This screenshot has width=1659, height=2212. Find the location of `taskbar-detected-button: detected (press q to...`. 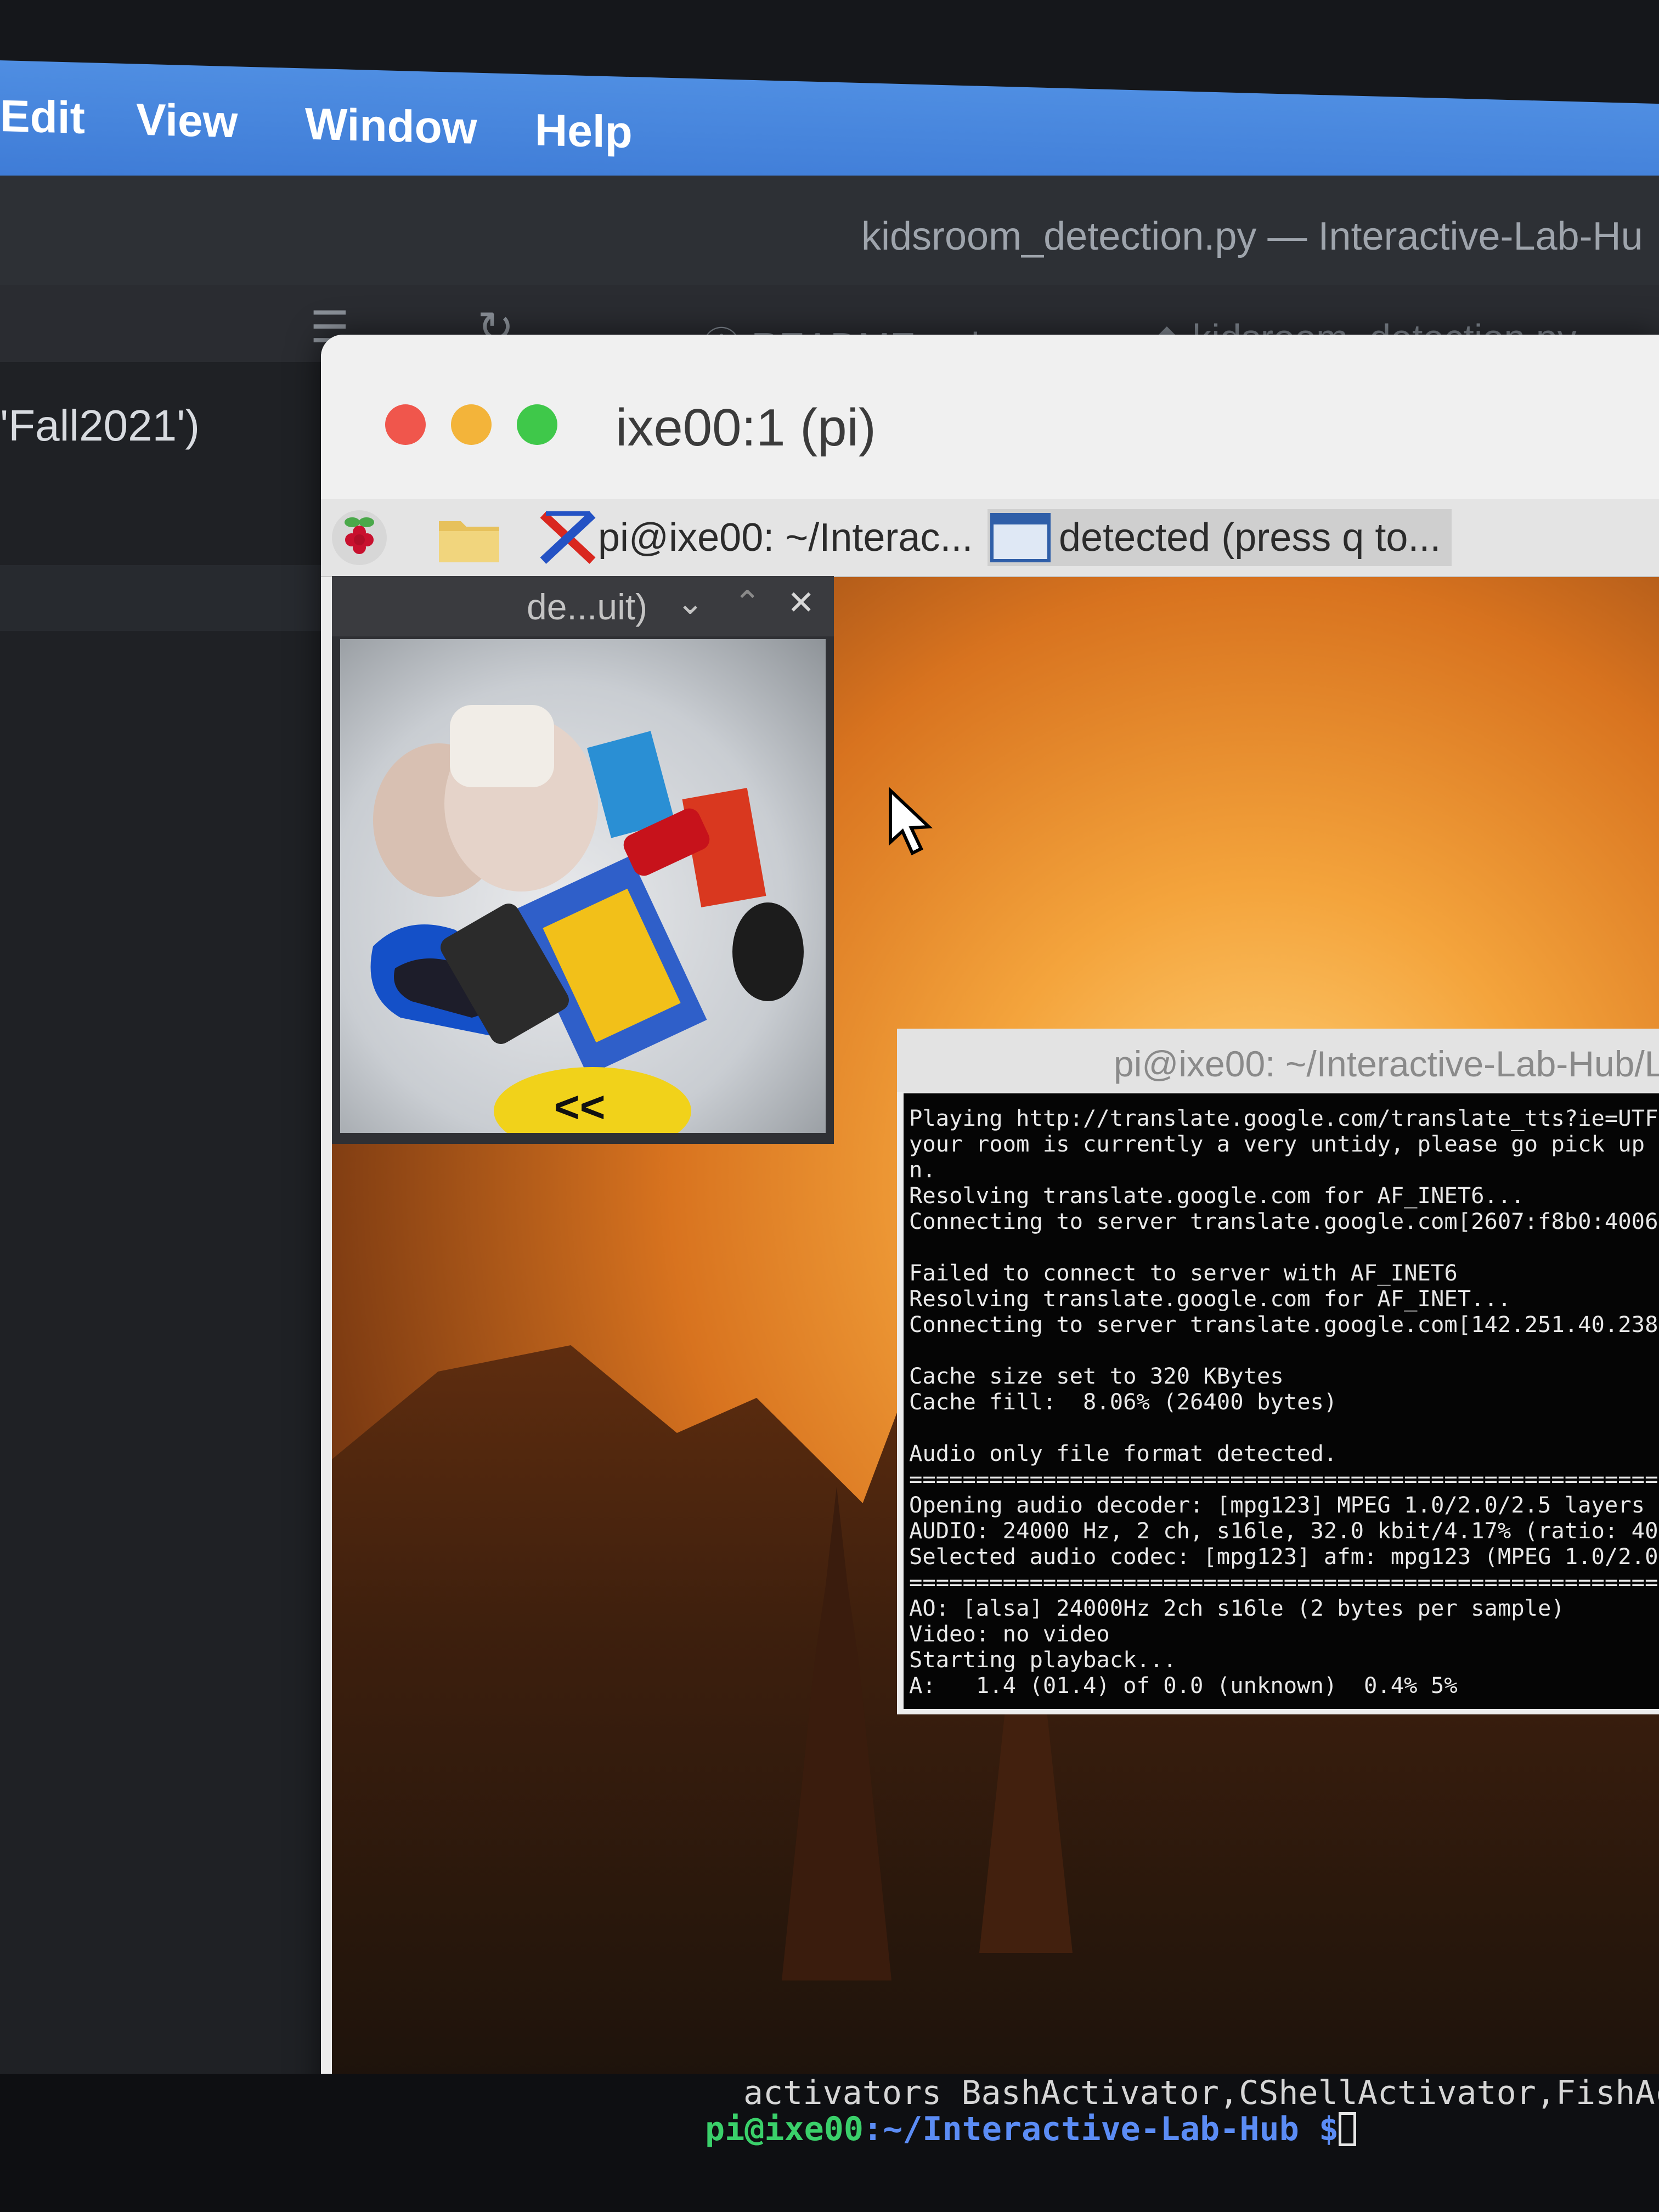

taskbar-detected-button: detected (press q to... is located at coordinates (1220, 537).